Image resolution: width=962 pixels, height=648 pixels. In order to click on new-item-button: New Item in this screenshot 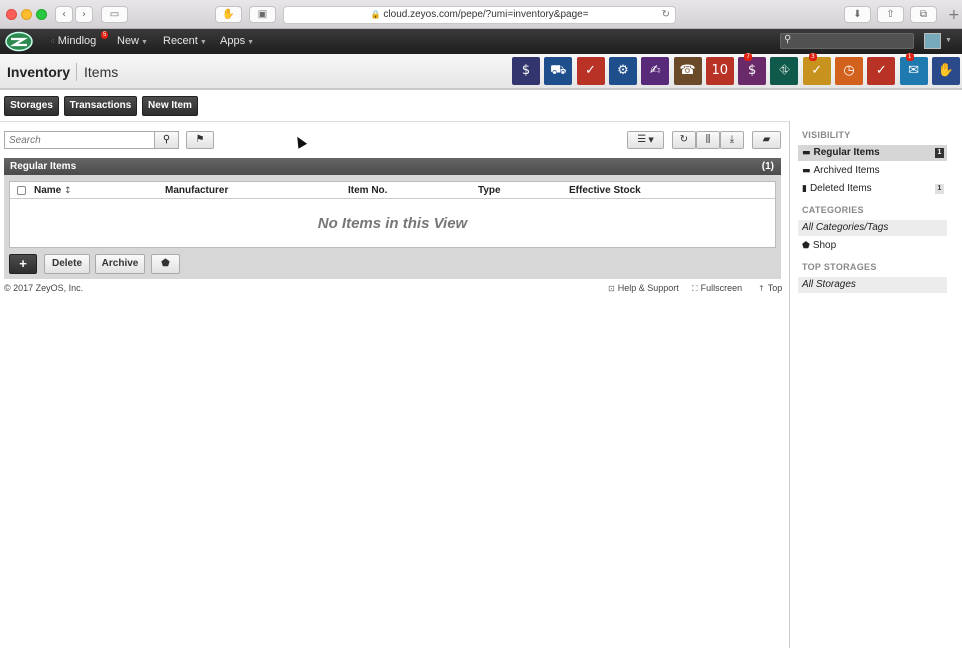, I will do `click(170, 106)`.